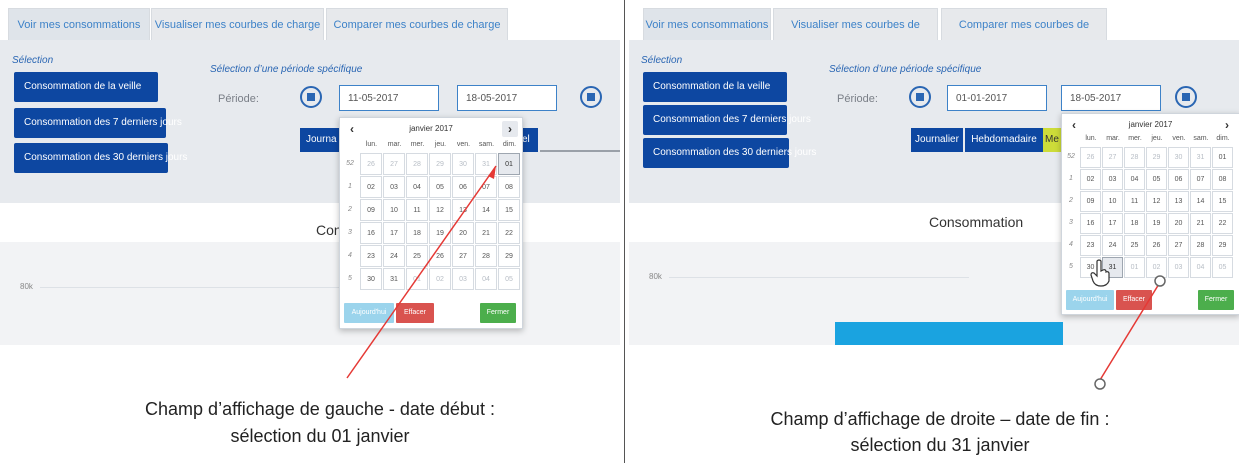  I want to click on right-arrow-circle-end, so click(1160, 281).